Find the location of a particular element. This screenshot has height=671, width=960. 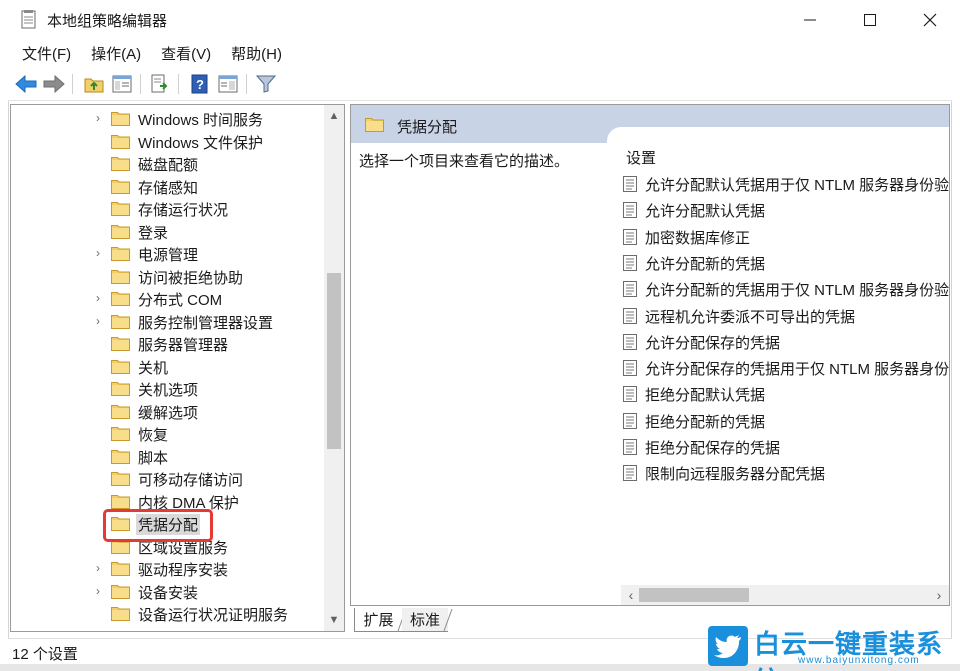

tree-item: 存储运行状况 is located at coordinates (168, 208).